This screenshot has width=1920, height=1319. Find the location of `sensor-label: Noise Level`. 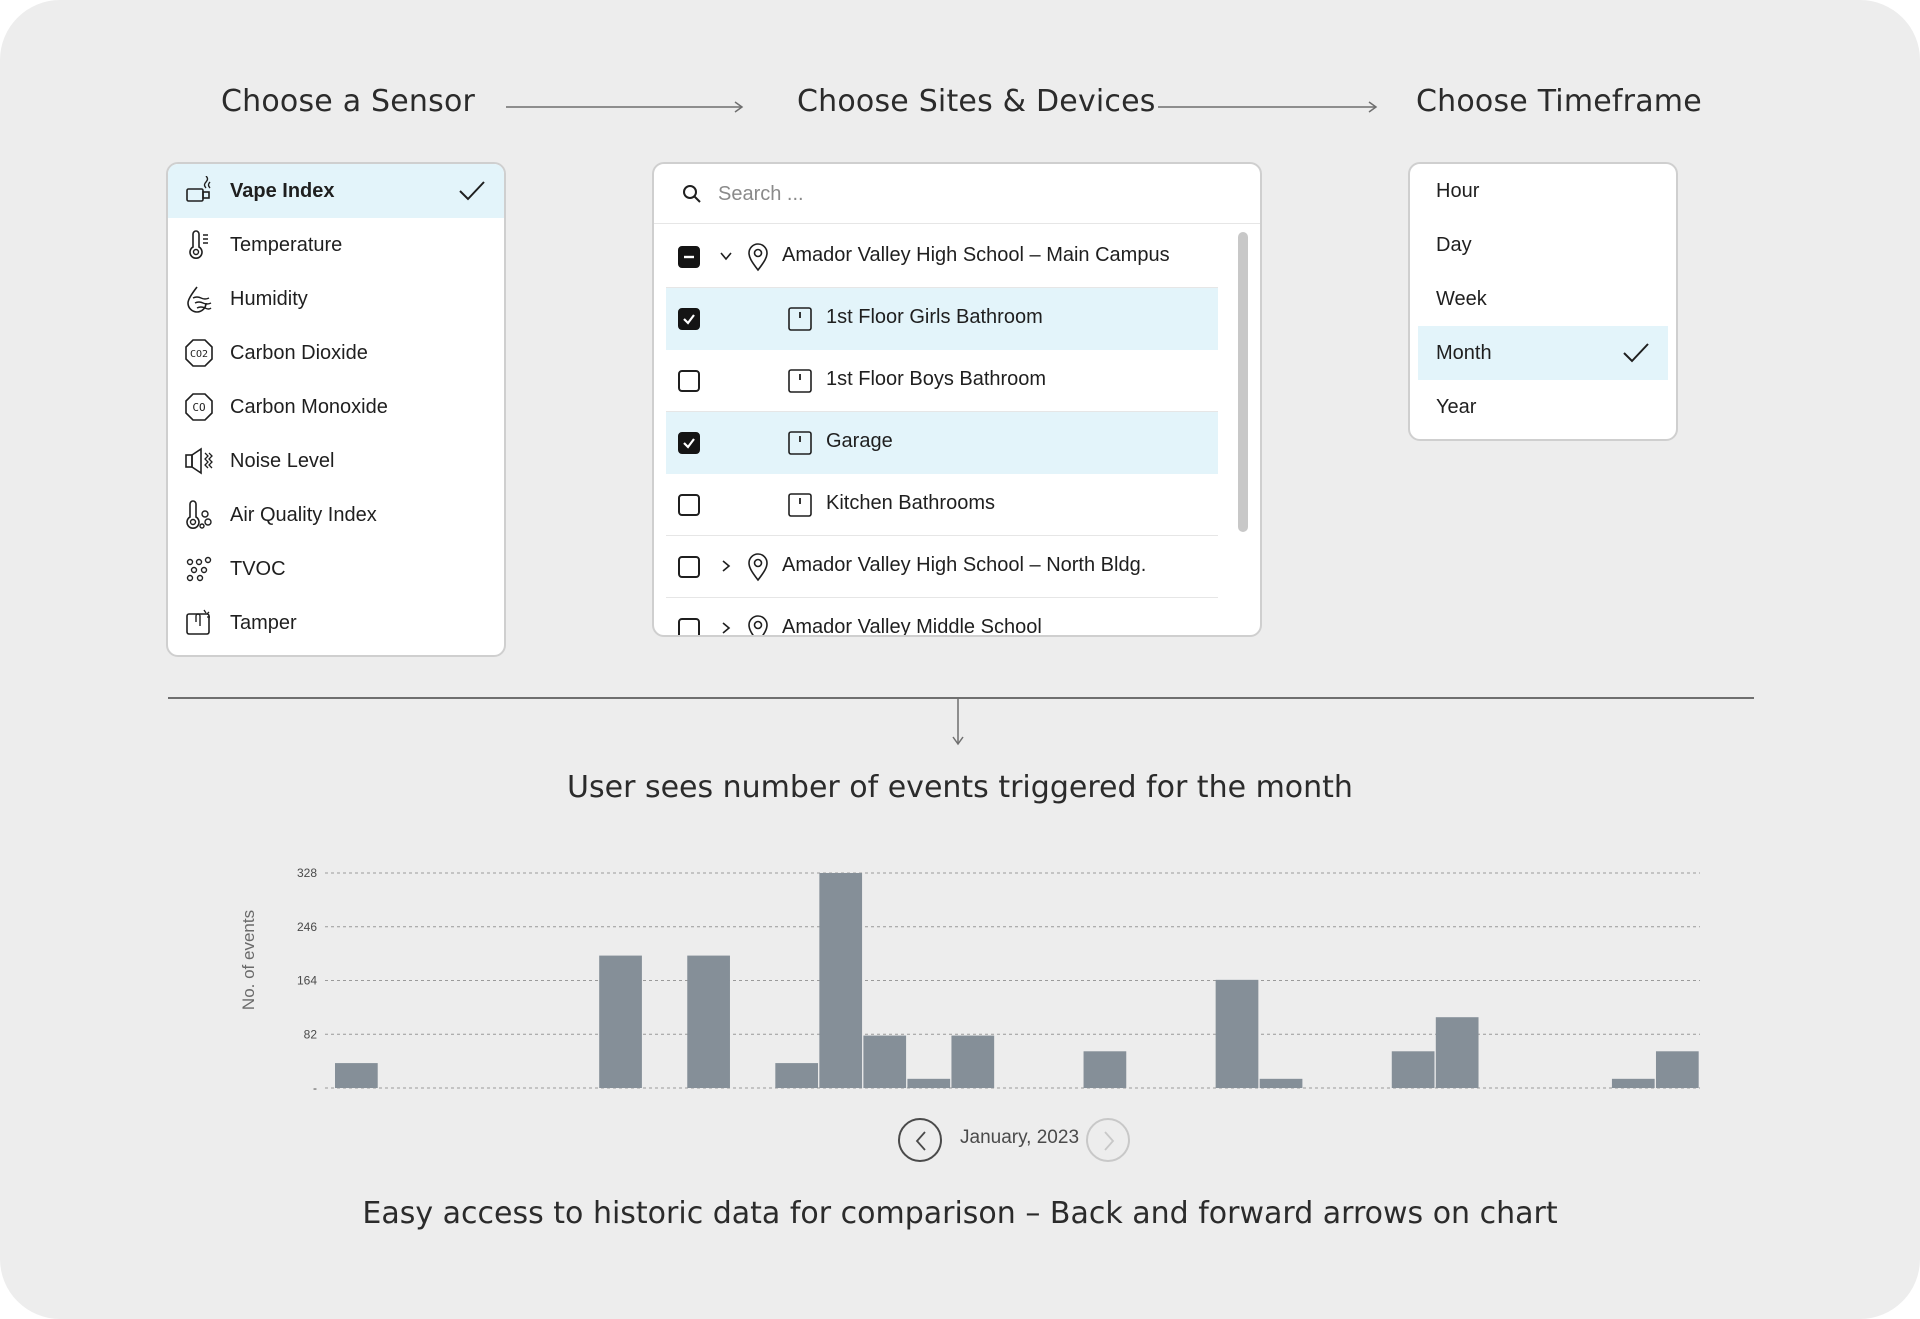

sensor-label: Noise Level is located at coordinates (282, 460).